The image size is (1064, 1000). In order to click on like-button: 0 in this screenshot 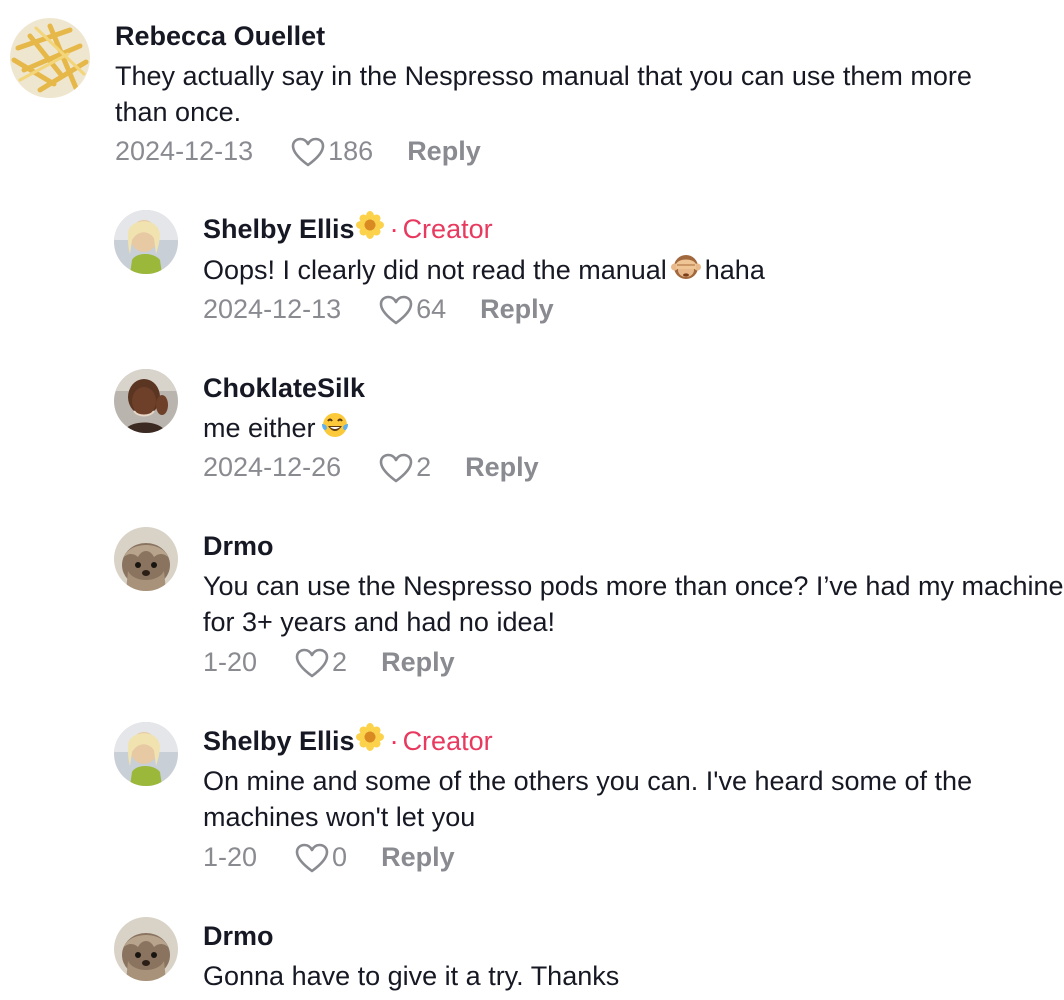, I will do `click(321, 857)`.